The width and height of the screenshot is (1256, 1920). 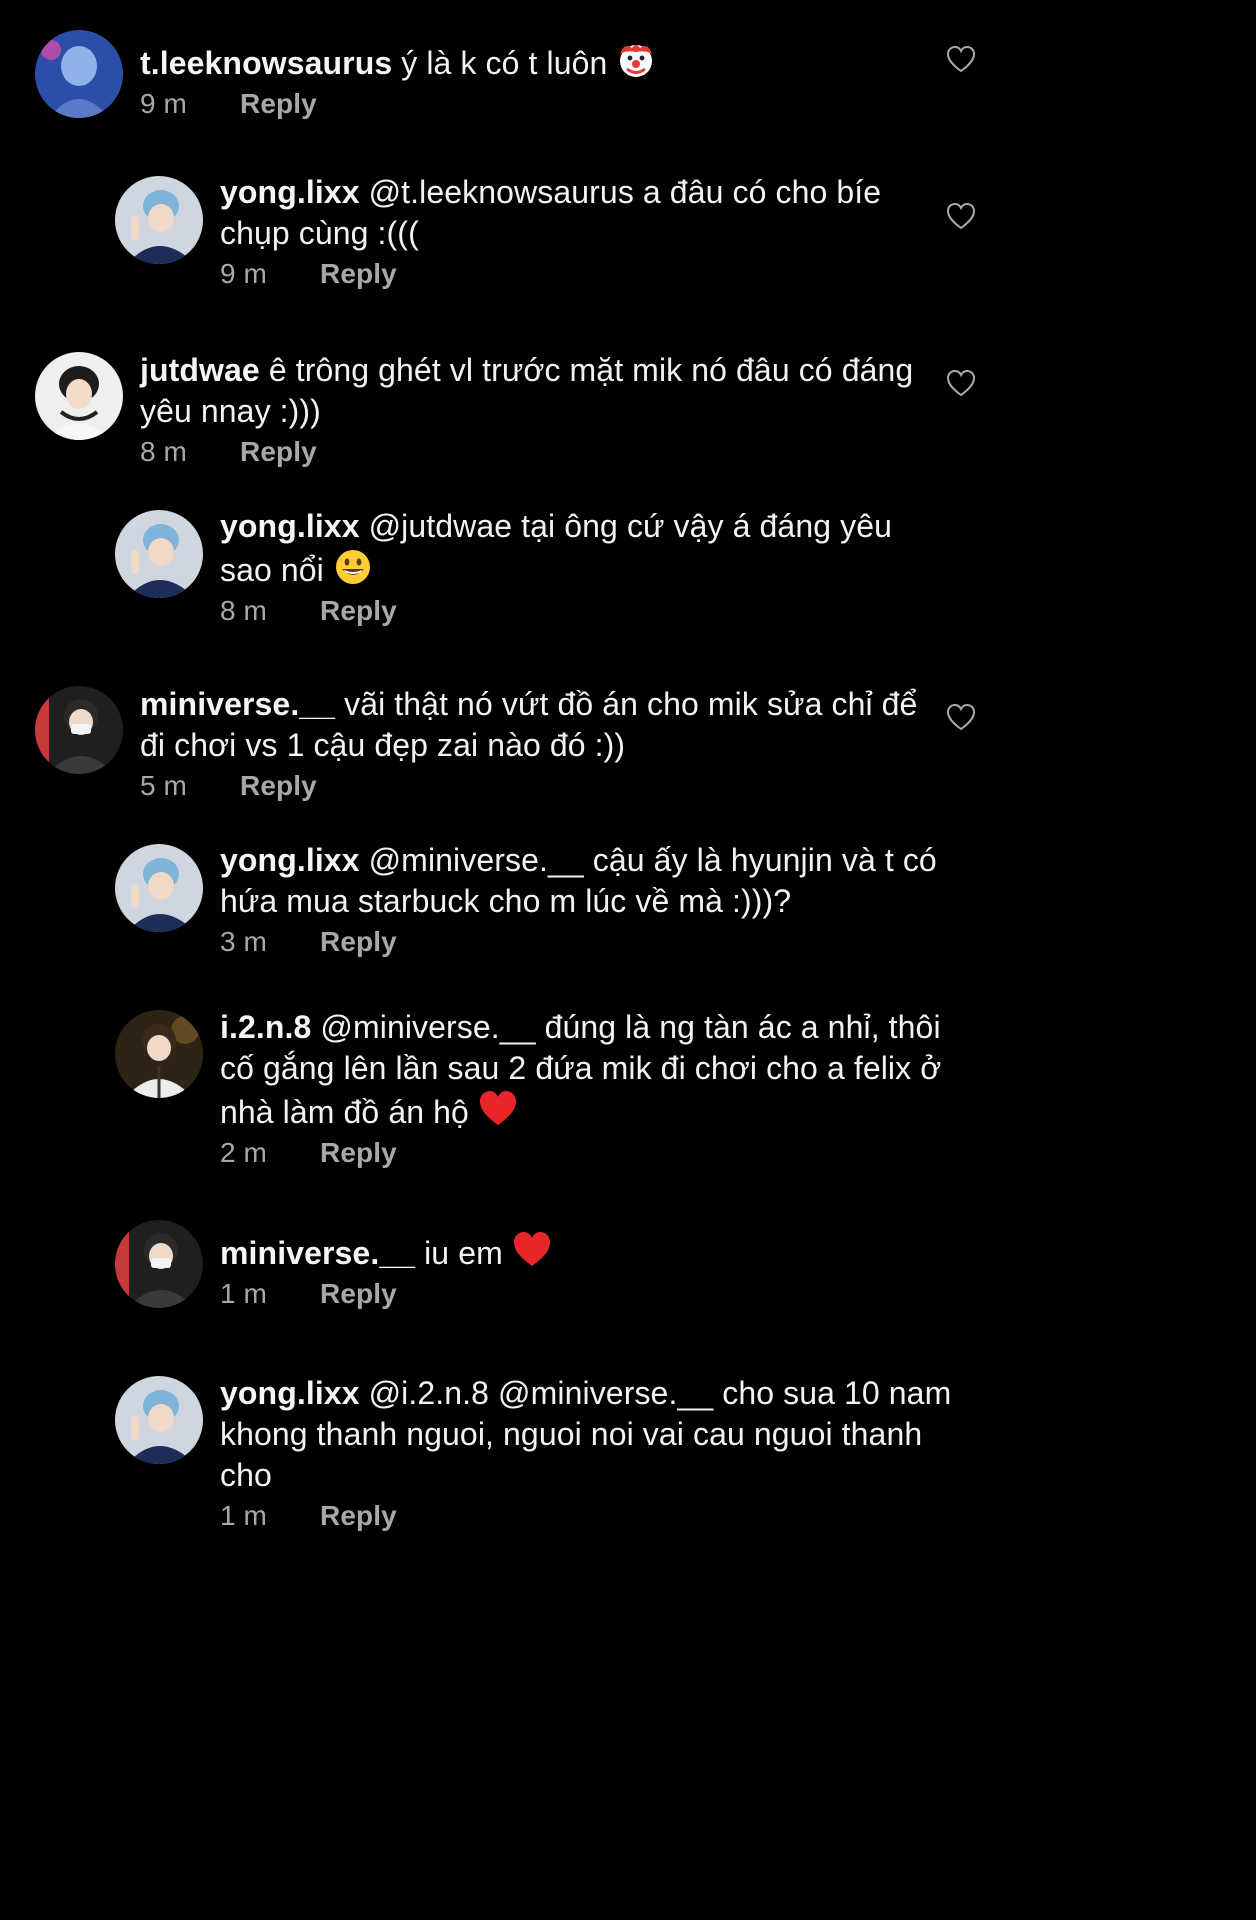 What do you see at coordinates (163, 785) in the screenshot?
I see `comment-time: 5 m` at bounding box center [163, 785].